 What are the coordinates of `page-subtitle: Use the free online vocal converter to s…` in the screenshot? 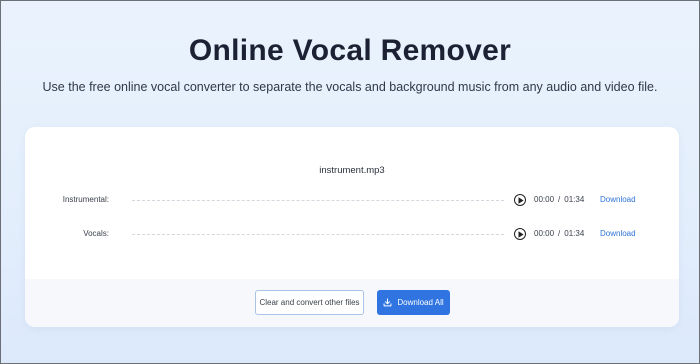 It's located at (350, 87).